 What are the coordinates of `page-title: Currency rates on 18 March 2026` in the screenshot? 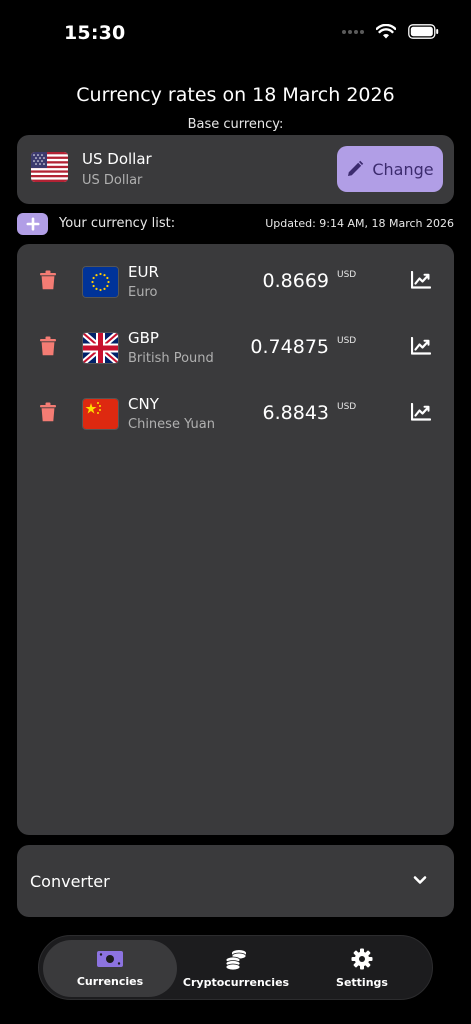 It's located at (235, 95).